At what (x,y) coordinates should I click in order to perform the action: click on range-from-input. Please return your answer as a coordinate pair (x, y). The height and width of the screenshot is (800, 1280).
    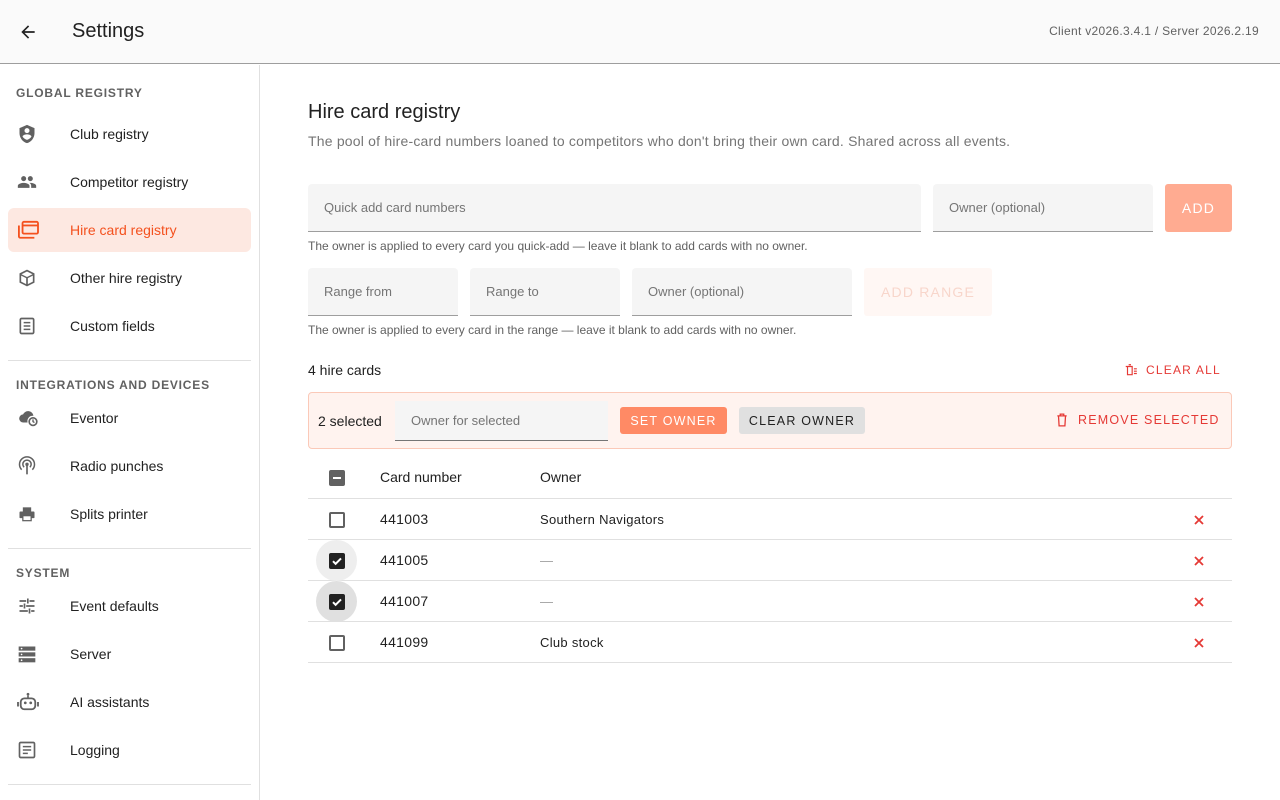
    Looking at the image, I should click on (383, 291).